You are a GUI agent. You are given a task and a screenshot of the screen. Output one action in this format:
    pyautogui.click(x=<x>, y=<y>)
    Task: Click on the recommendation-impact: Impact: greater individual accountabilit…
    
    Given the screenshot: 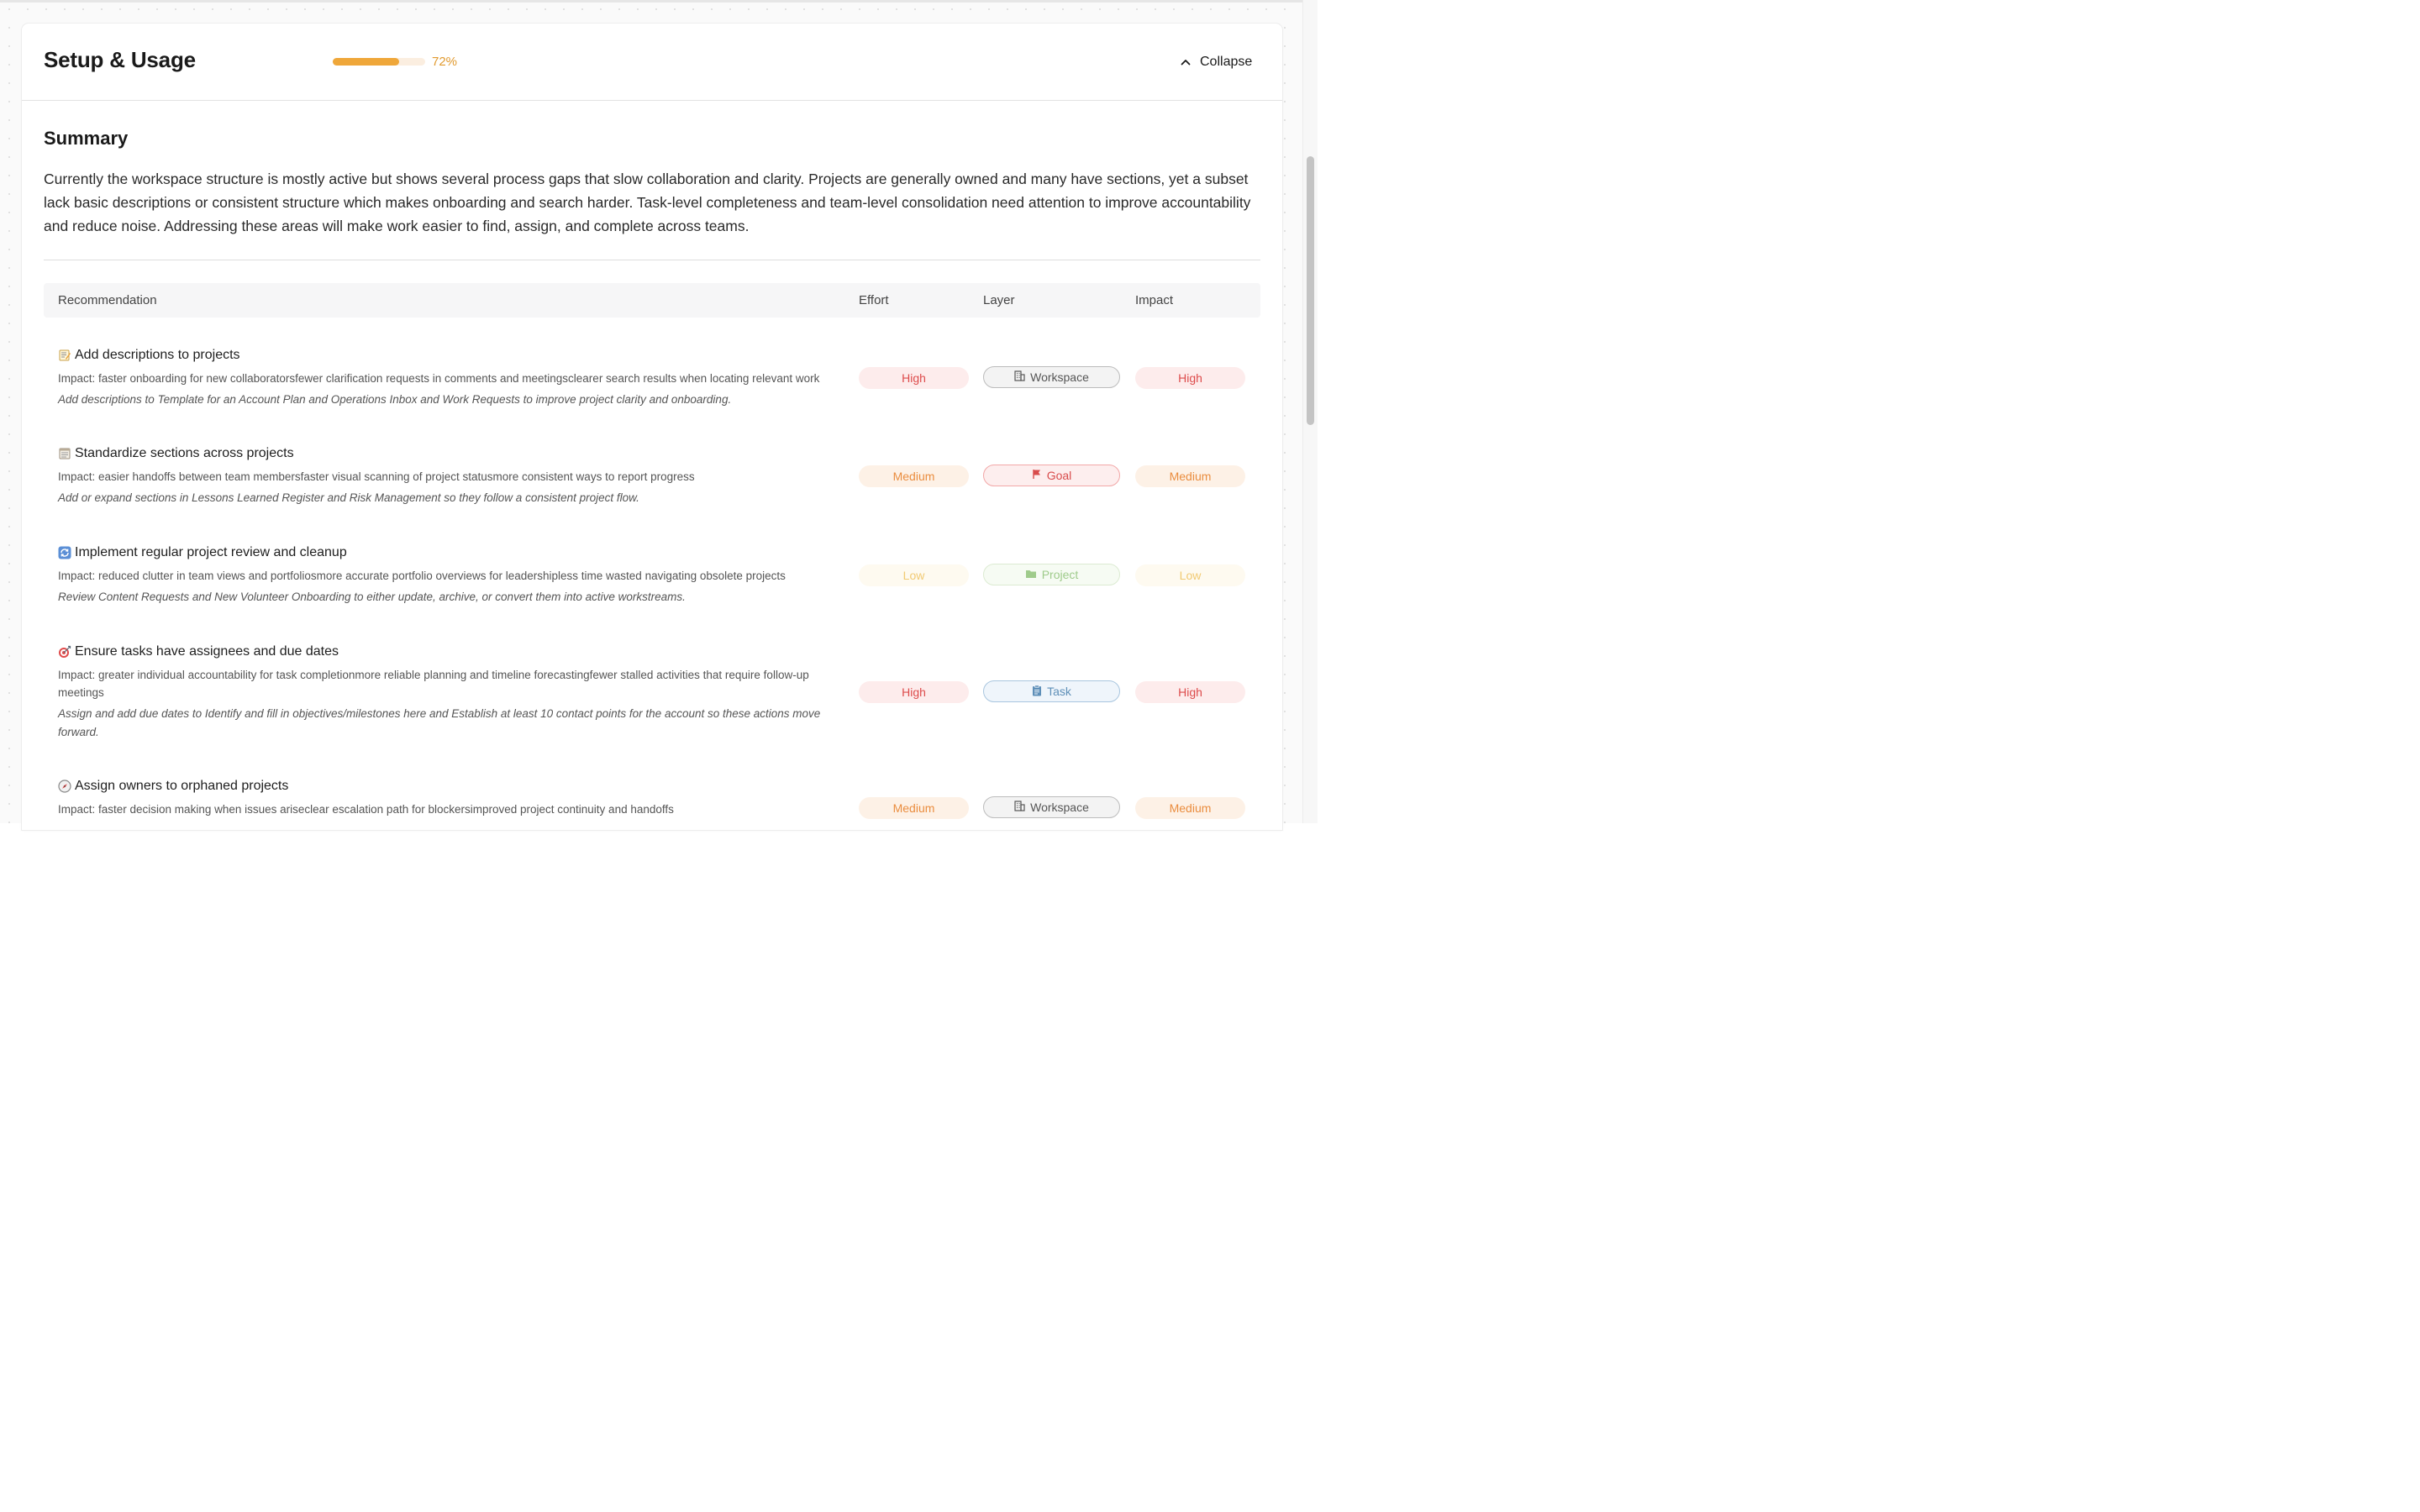 What is the action you would take?
    pyautogui.click(x=434, y=684)
    